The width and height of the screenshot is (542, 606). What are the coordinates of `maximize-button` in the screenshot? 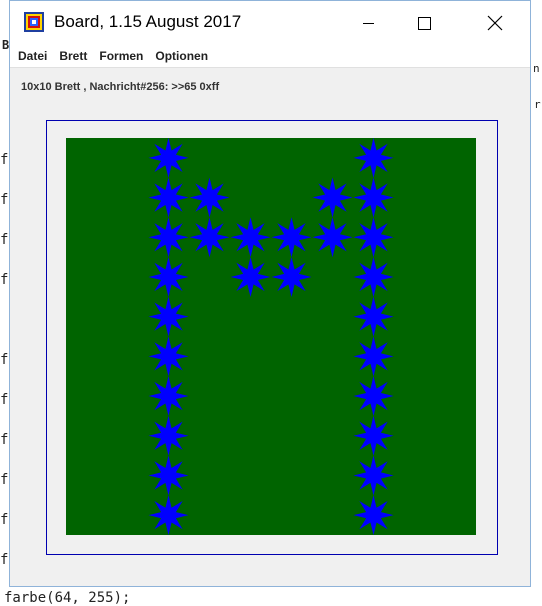 It's located at (424, 23).